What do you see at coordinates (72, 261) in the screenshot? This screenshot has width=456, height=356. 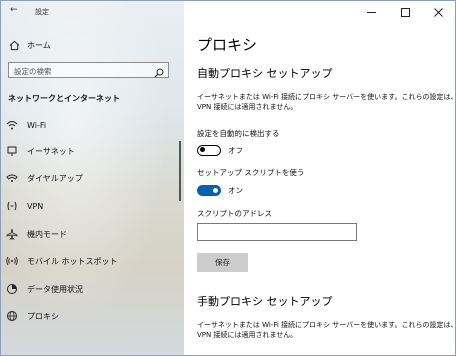 I see `sidebar-item-label: モバイル ホットスポット` at bounding box center [72, 261].